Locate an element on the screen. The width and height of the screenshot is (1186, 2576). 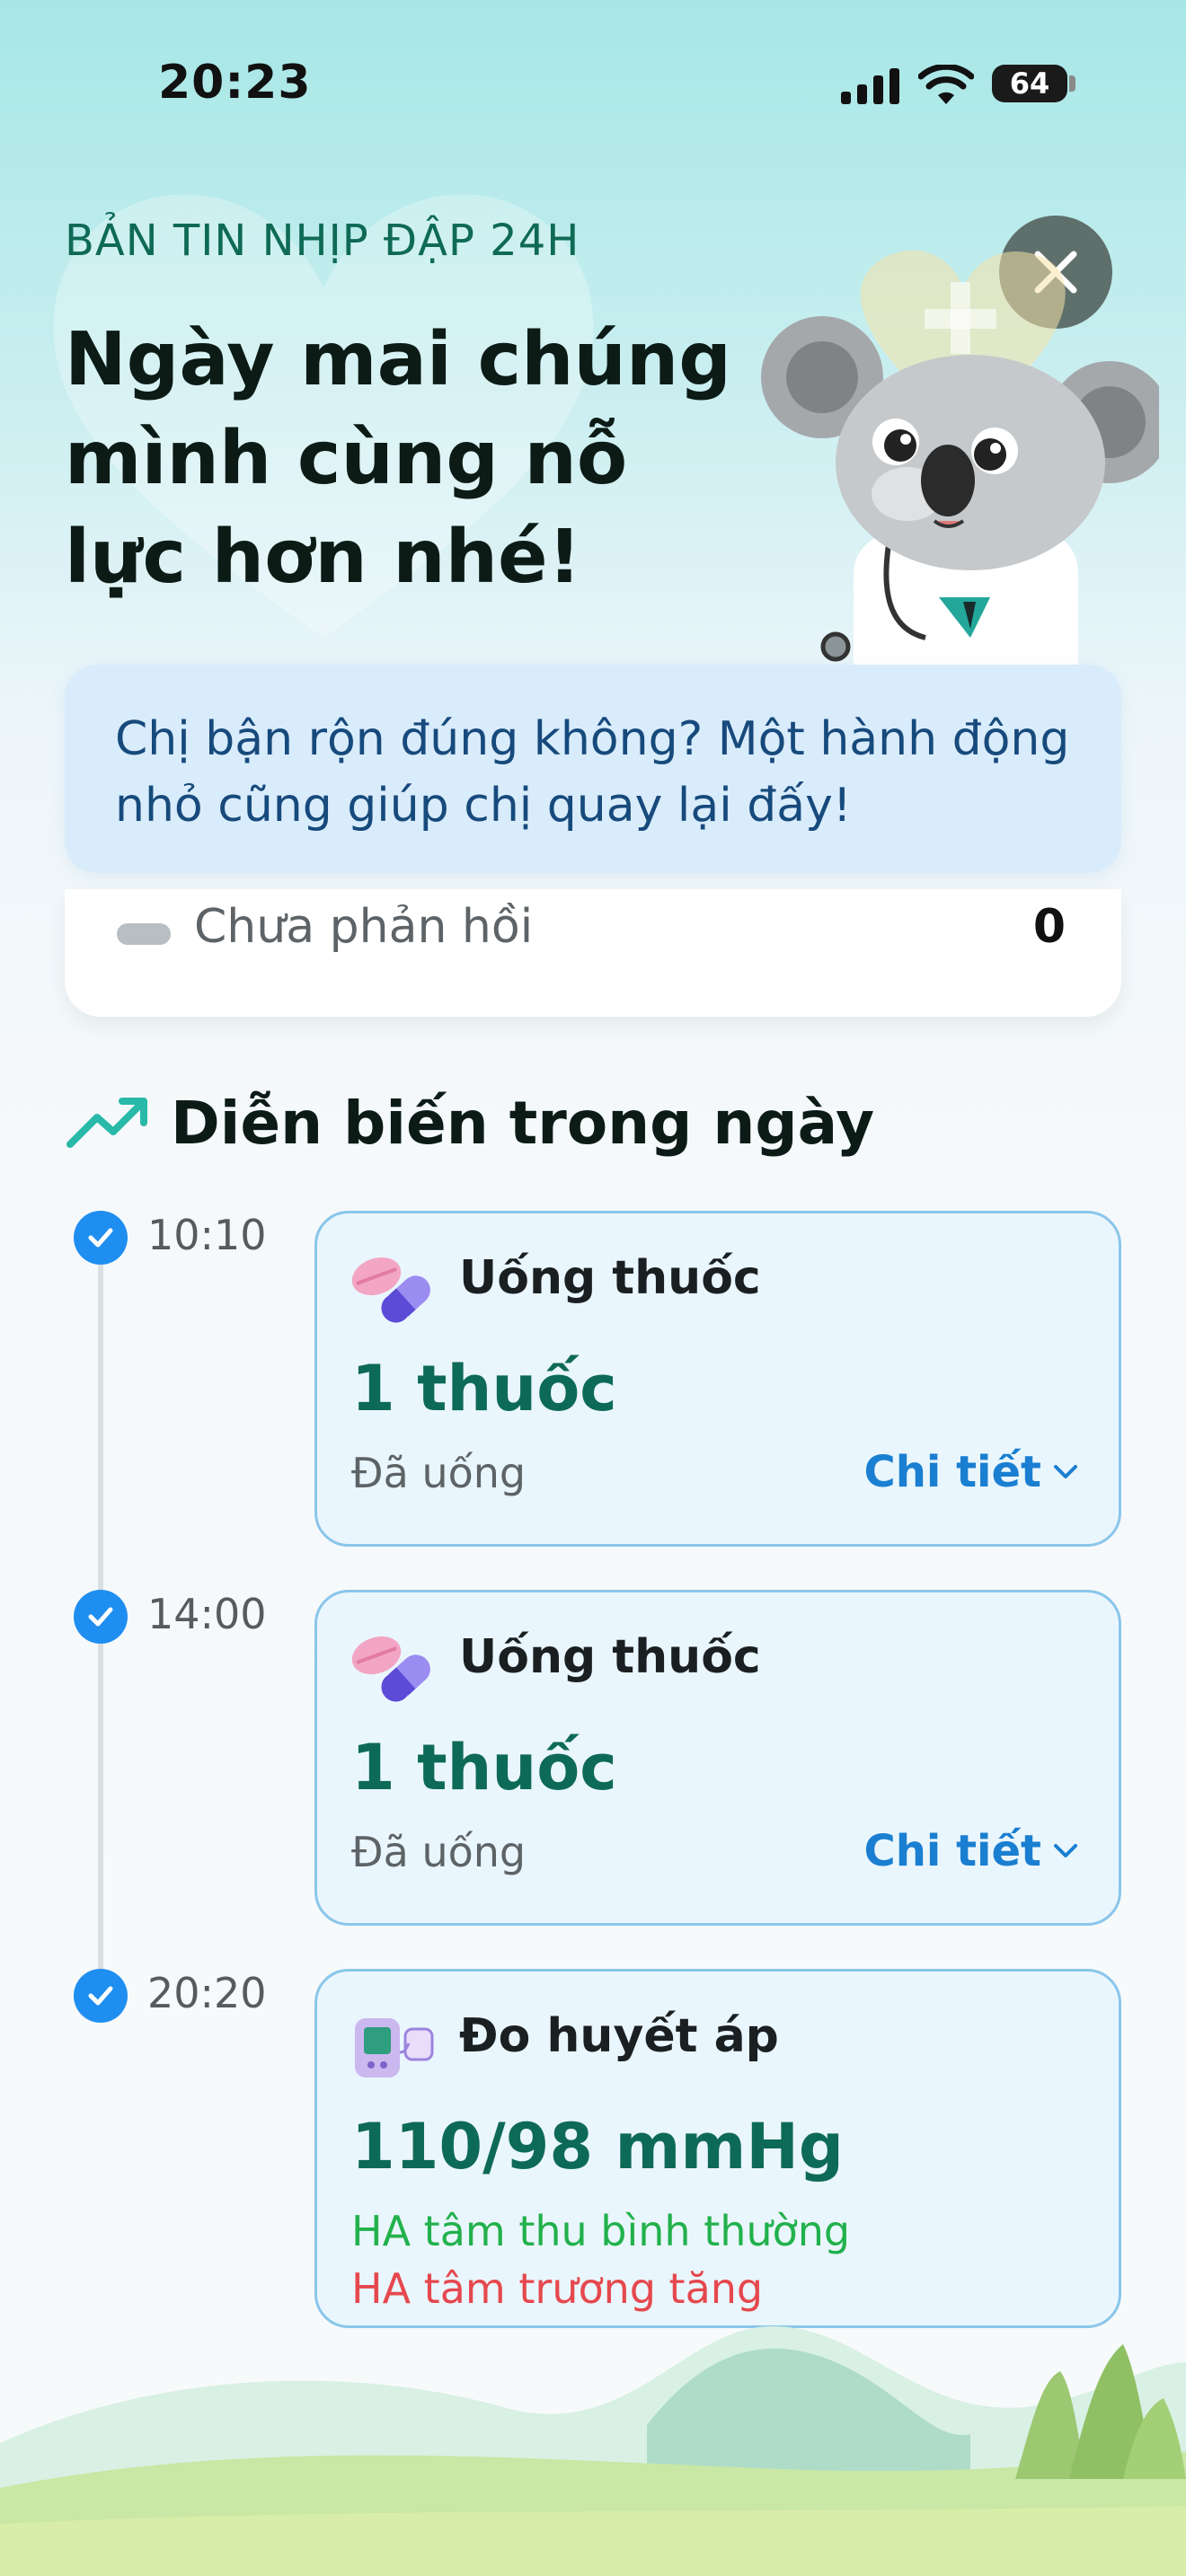
timeline-time: 14:00 is located at coordinates (207, 1614).